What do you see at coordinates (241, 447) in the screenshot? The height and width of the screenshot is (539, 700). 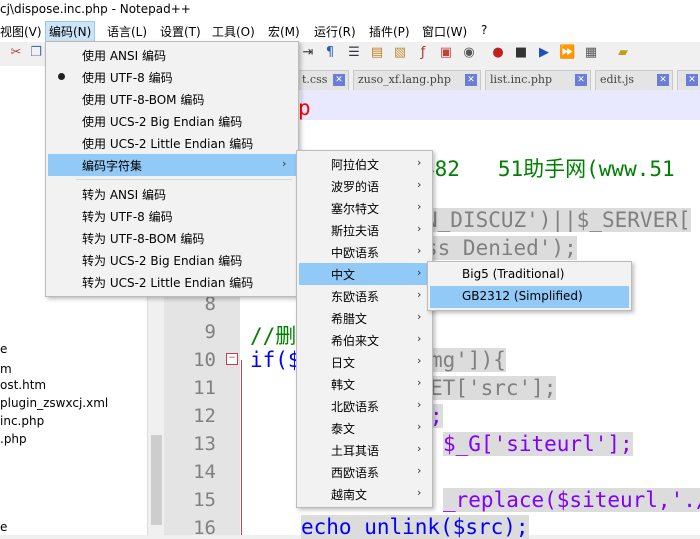 I see `fold-line` at bounding box center [241, 447].